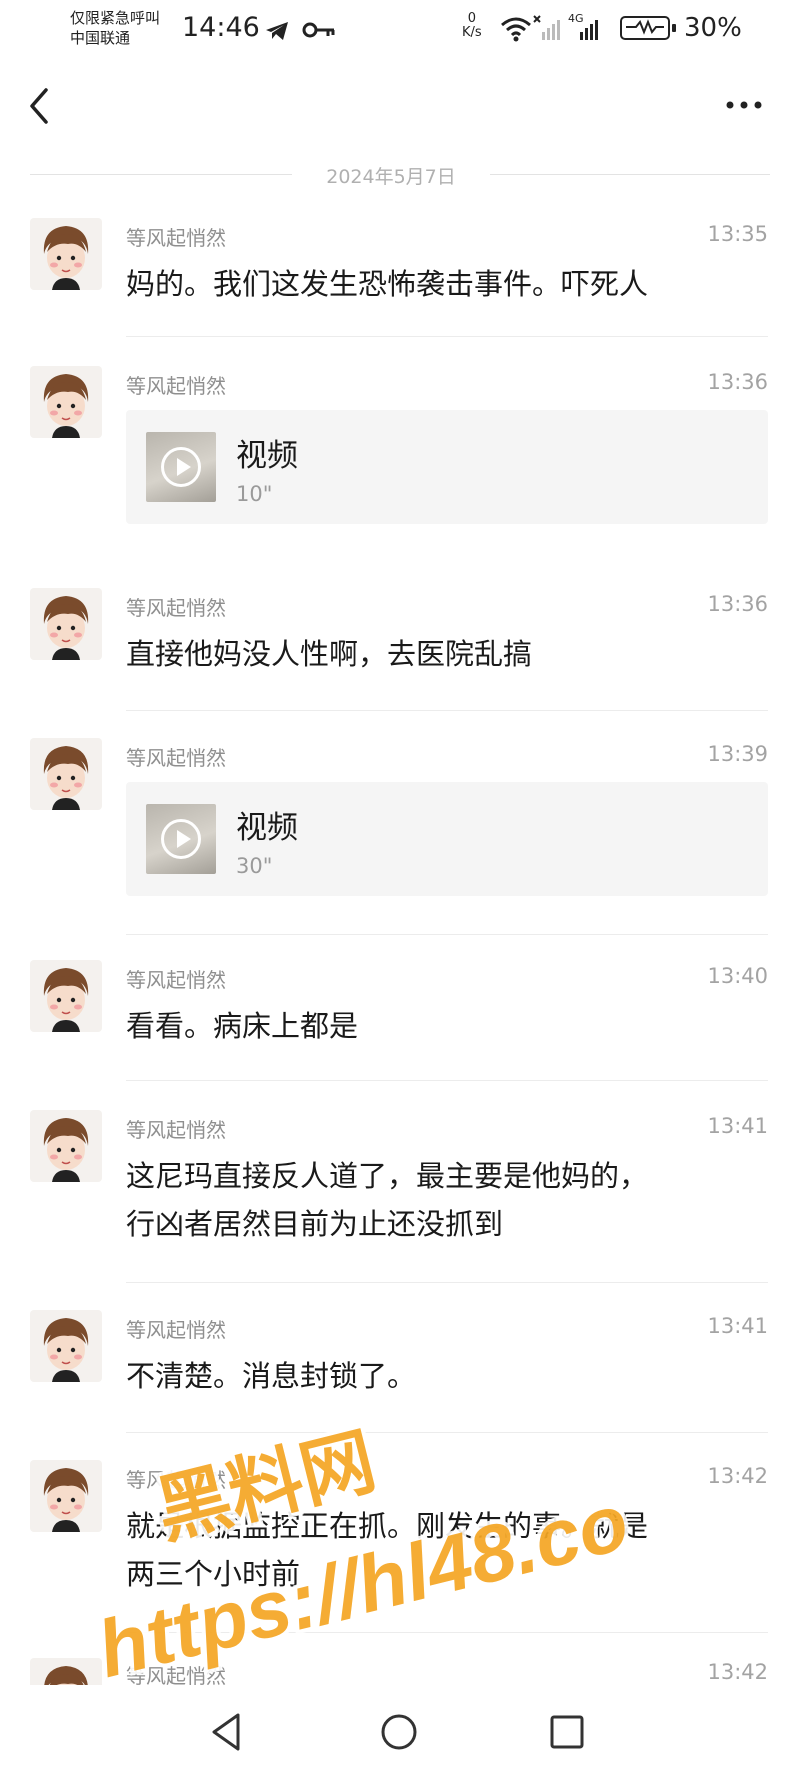 The height and width of the screenshot is (1777, 800). Describe the element at coordinates (315, 1224) in the screenshot. I see `message-text-line: 行凶者居然目前为止还没抓到` at that location.